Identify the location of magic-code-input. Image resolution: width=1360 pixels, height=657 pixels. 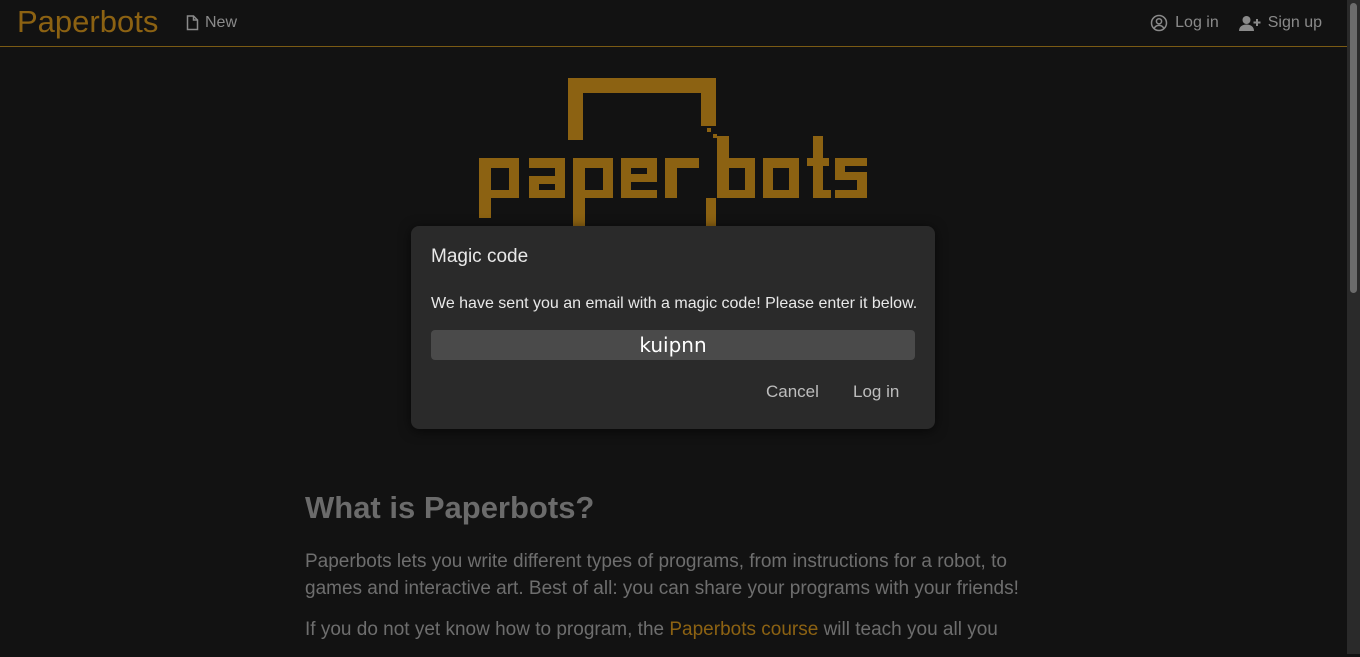
(673, 345).